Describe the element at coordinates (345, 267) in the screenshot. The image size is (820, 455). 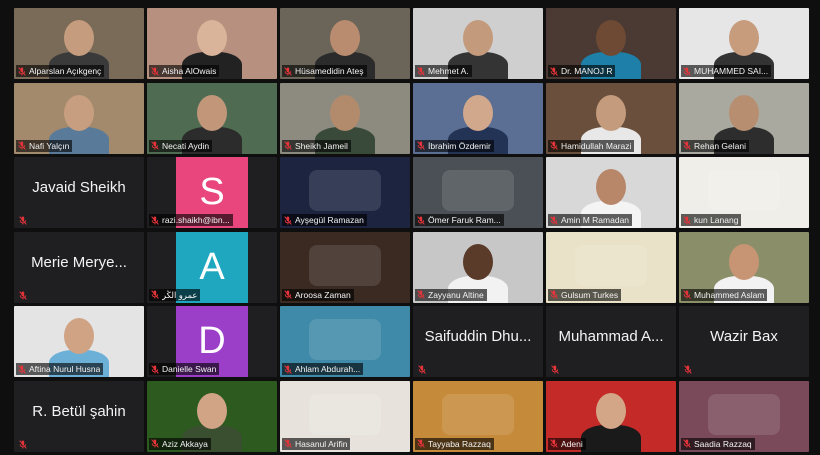
I see `participant-tile: Aroosa Zaman` at that location.